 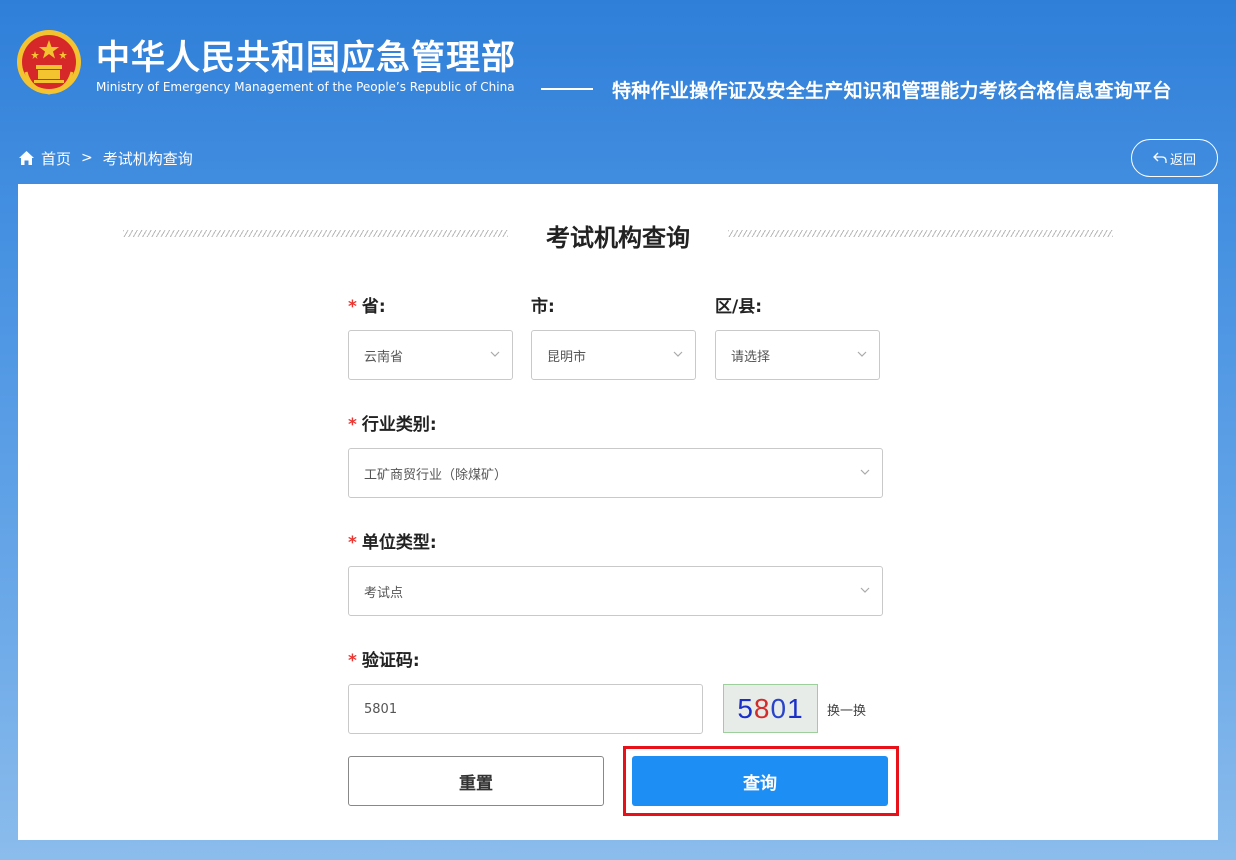 I want to click on back-button: 返回, so click(x=1174, y=158).